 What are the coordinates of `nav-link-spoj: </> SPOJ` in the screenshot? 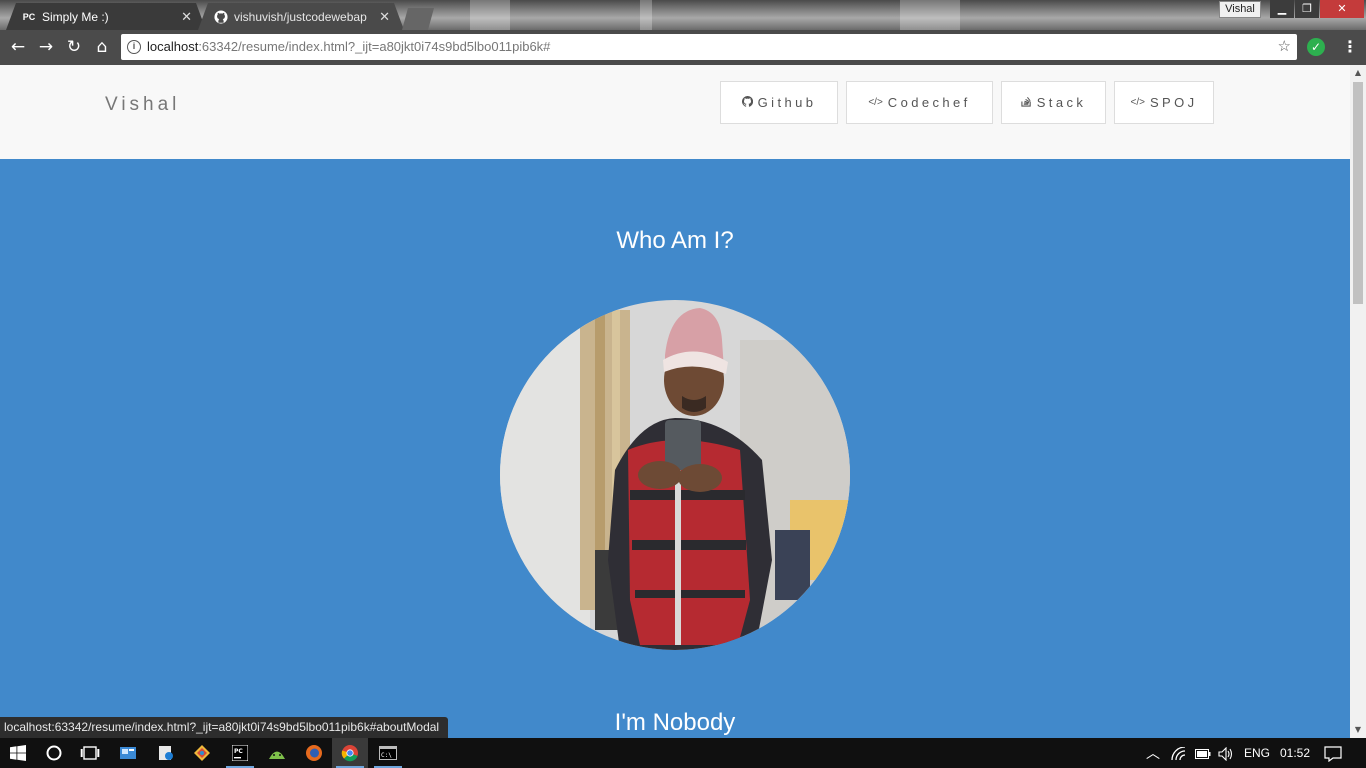 It's located at (1164, 102).